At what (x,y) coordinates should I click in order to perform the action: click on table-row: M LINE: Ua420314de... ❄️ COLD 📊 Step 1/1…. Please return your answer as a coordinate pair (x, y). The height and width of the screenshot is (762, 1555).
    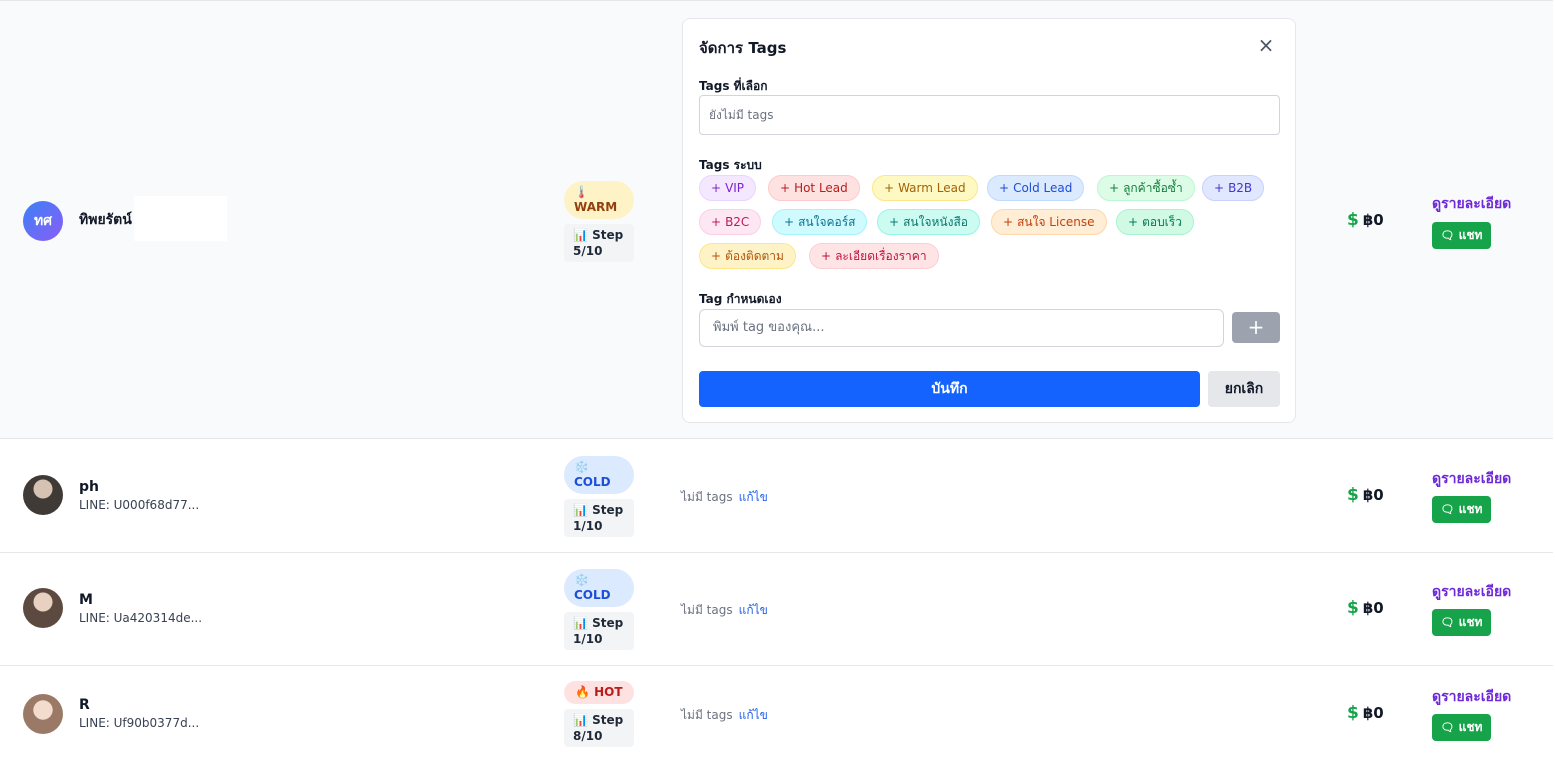
    Looking at the image, I should click on (776, 609).